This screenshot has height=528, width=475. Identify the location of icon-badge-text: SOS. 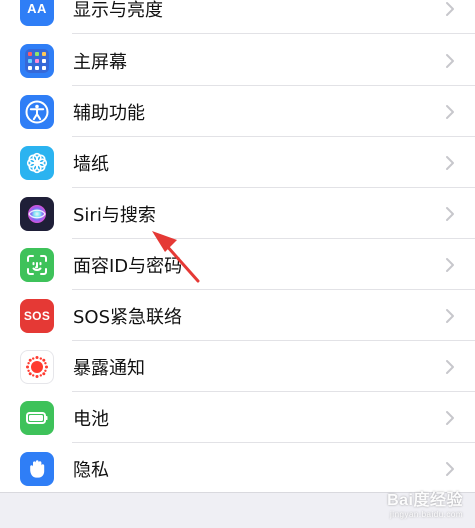
(37, 315).